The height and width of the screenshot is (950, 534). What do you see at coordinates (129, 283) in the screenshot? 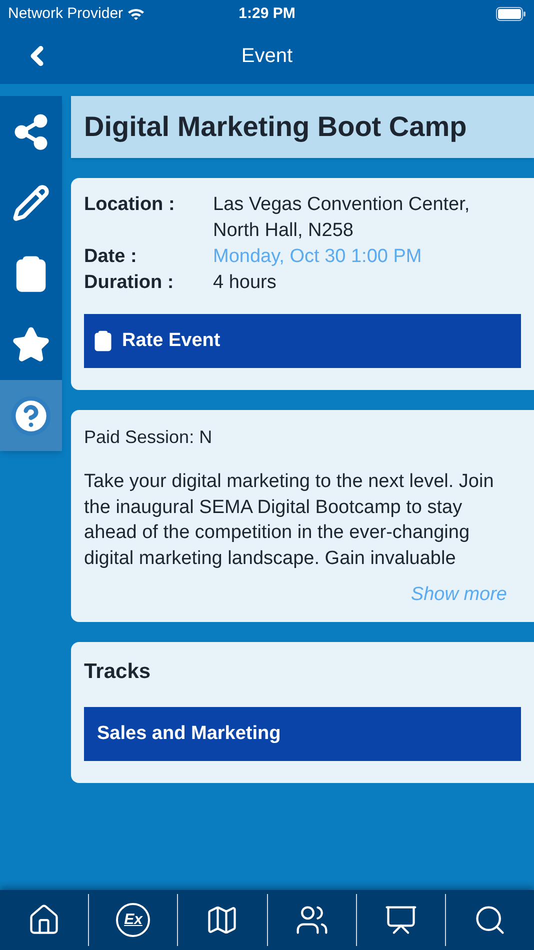
I see `detail-label: Duration :` at bounding box center [129, 283].